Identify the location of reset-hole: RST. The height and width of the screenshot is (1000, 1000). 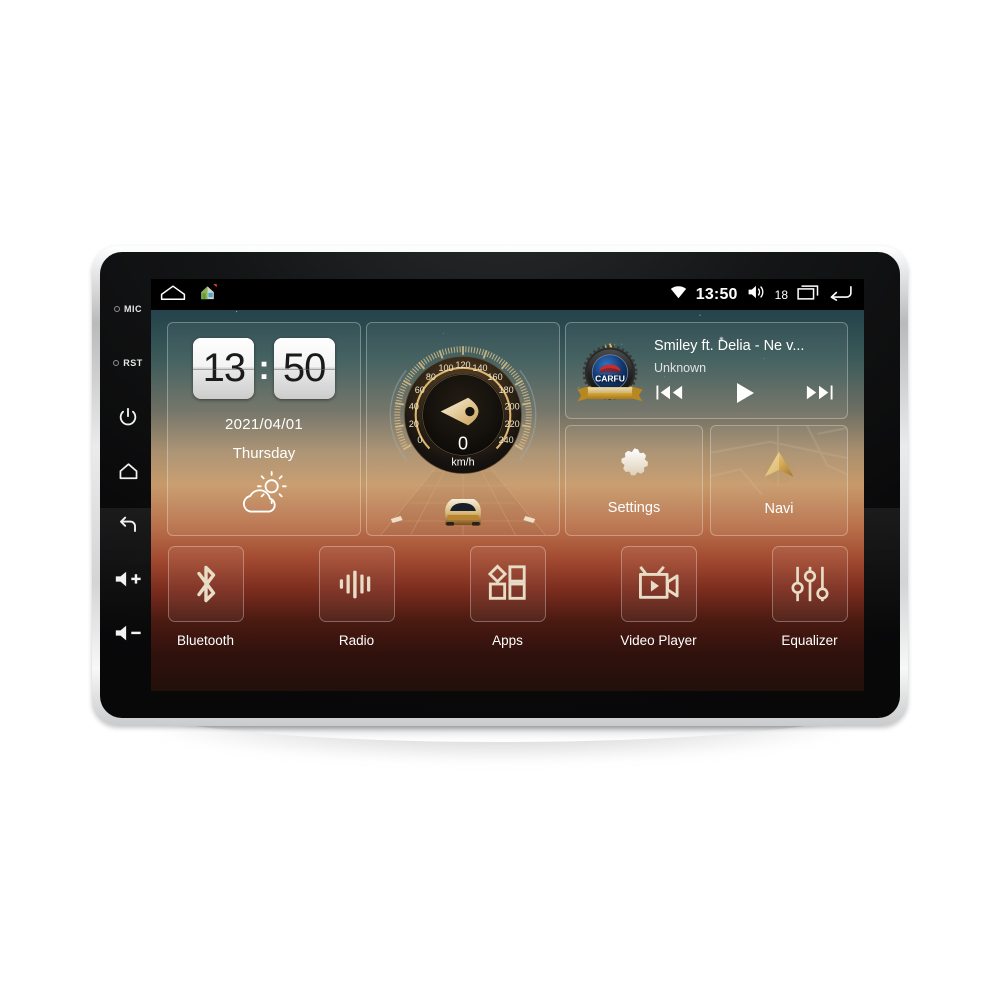
(128, 363).